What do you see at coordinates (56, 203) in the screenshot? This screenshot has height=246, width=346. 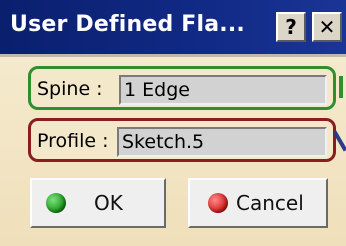 I see `green-dot-icon` at bounding box center [56, 203].